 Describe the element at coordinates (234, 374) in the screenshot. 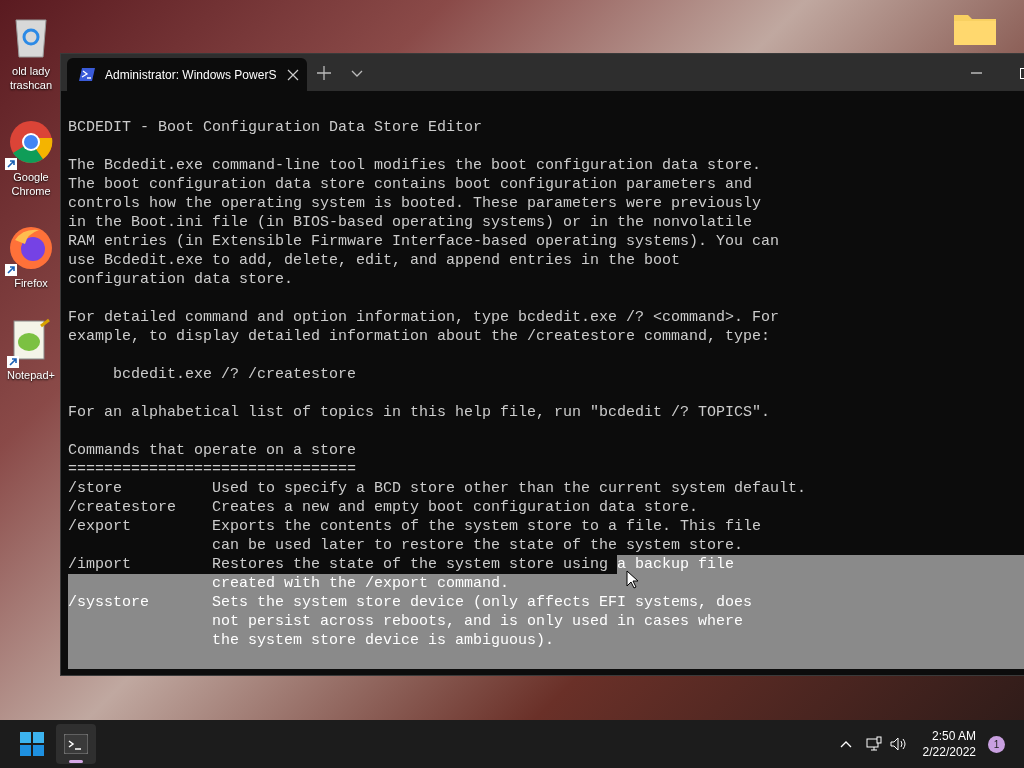

I see `terminal-text: bcdedit.exe /? /createstore` at that location.